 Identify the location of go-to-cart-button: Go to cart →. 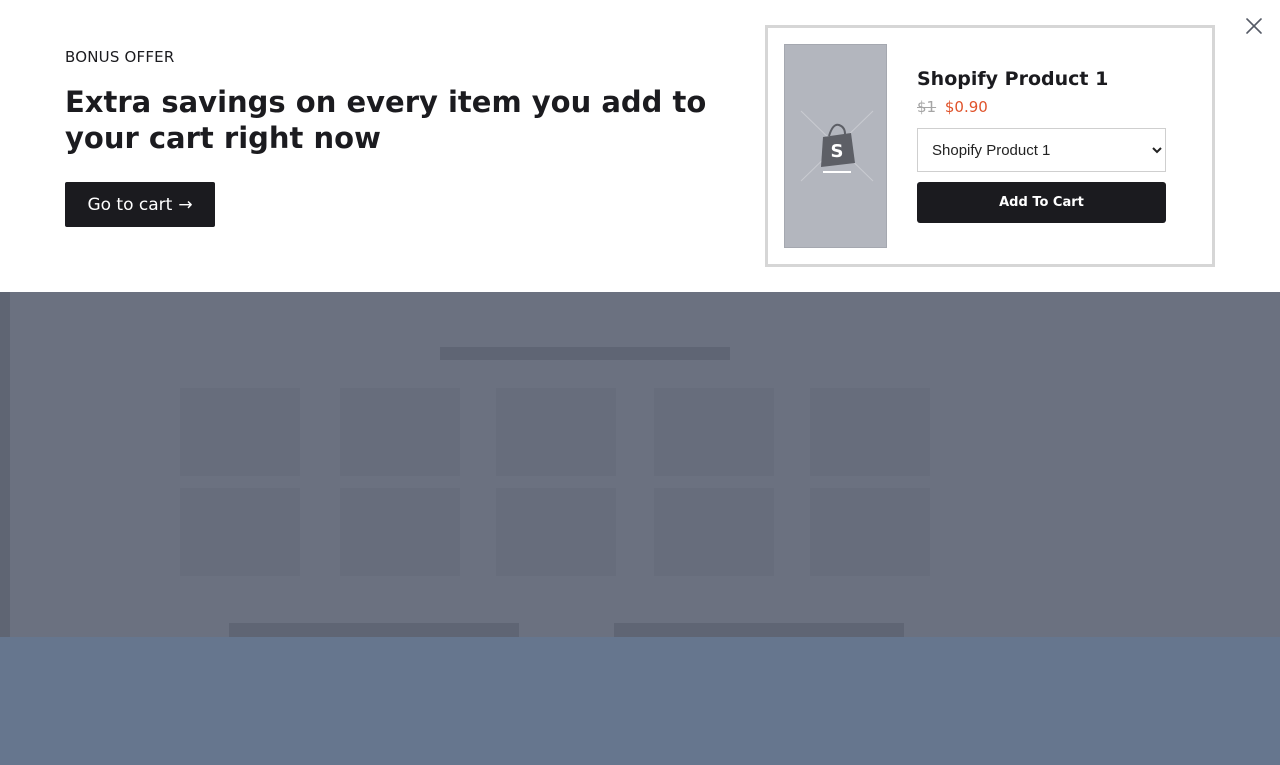
(140, 204).